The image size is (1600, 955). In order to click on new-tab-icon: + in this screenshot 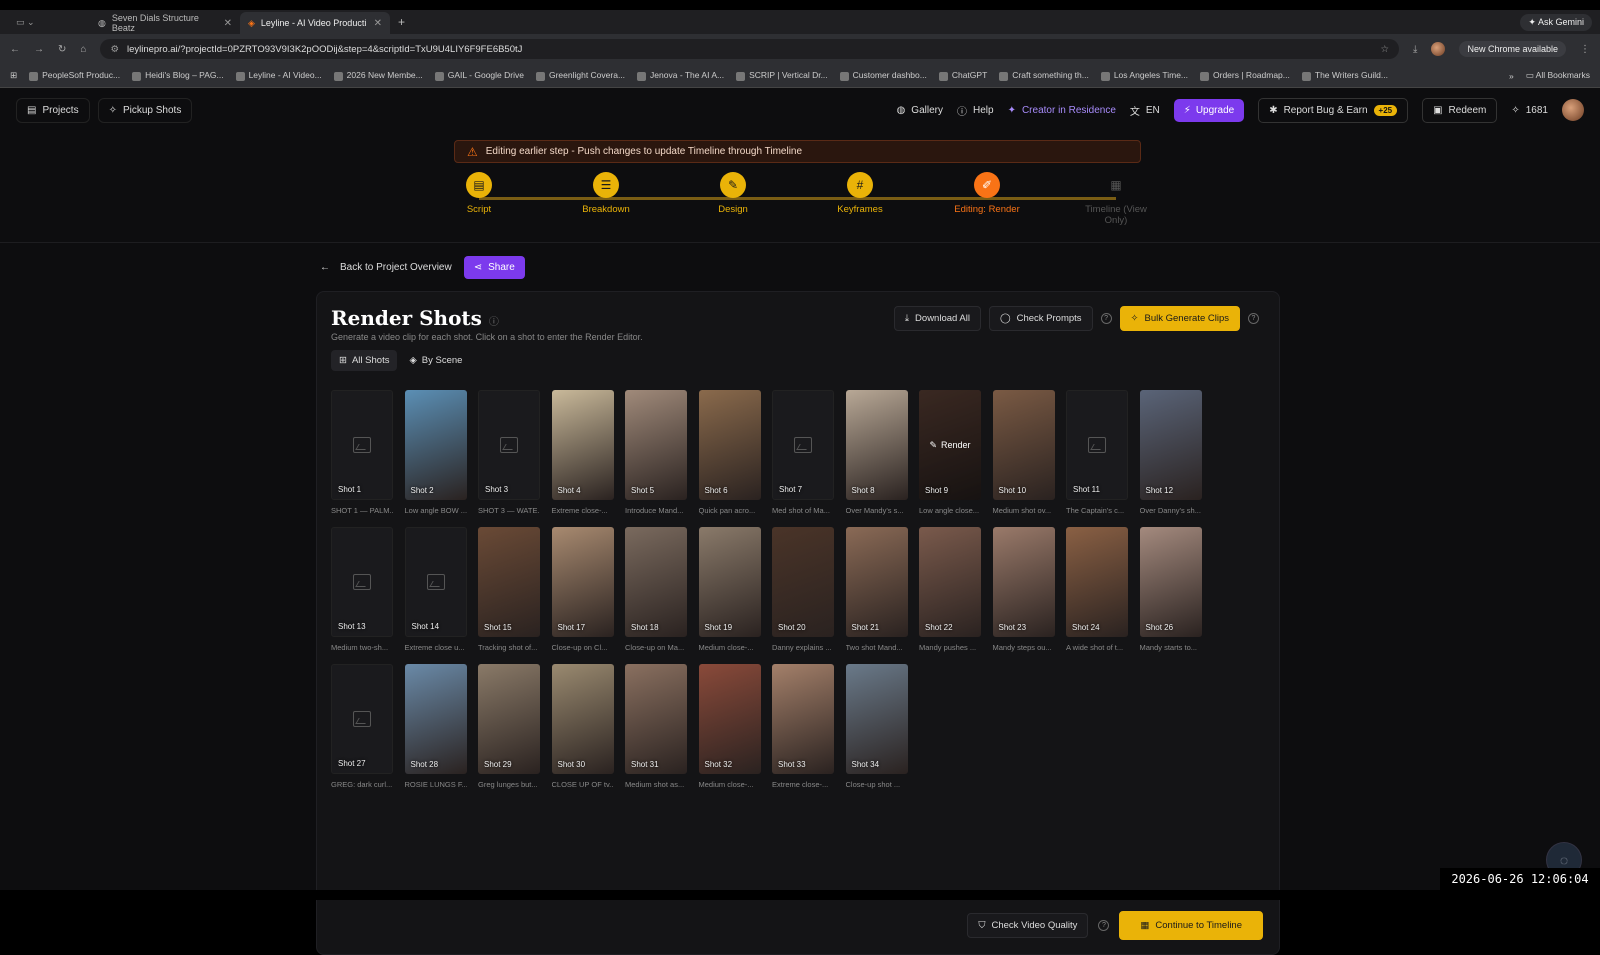, I will do `click(401, 22)`.